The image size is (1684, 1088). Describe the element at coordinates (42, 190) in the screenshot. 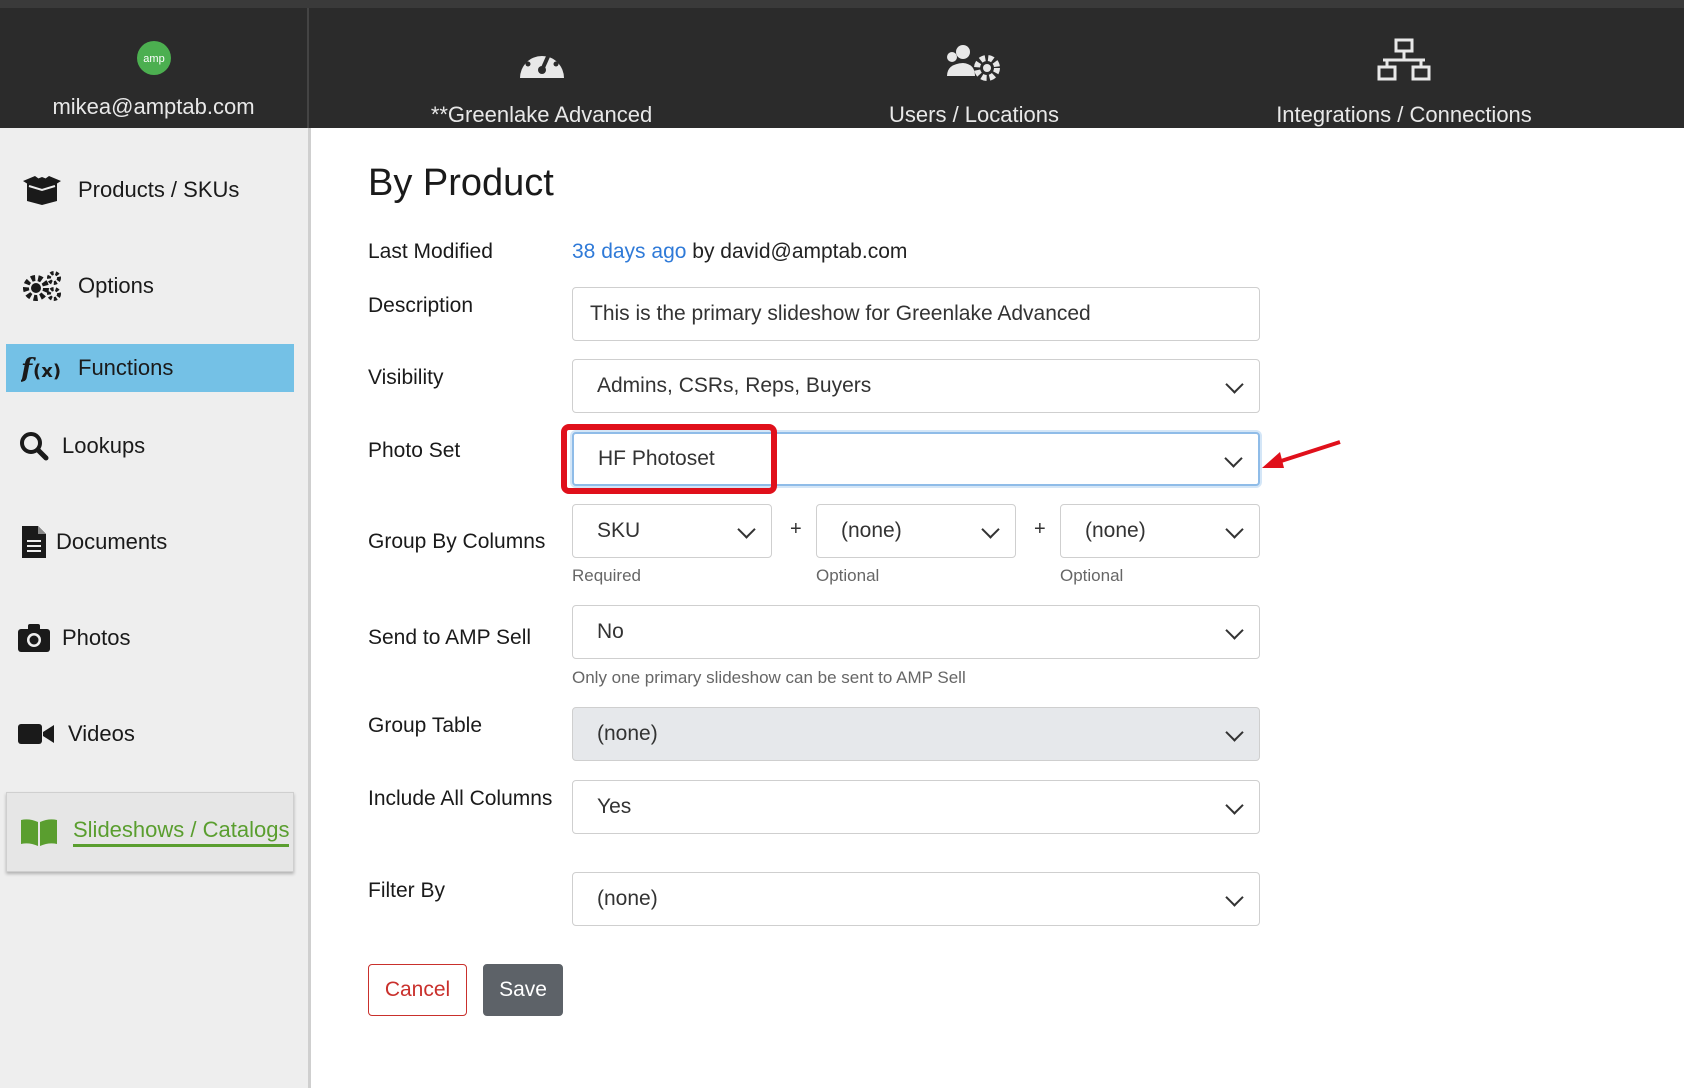

I see `open-box-icon` at that location.